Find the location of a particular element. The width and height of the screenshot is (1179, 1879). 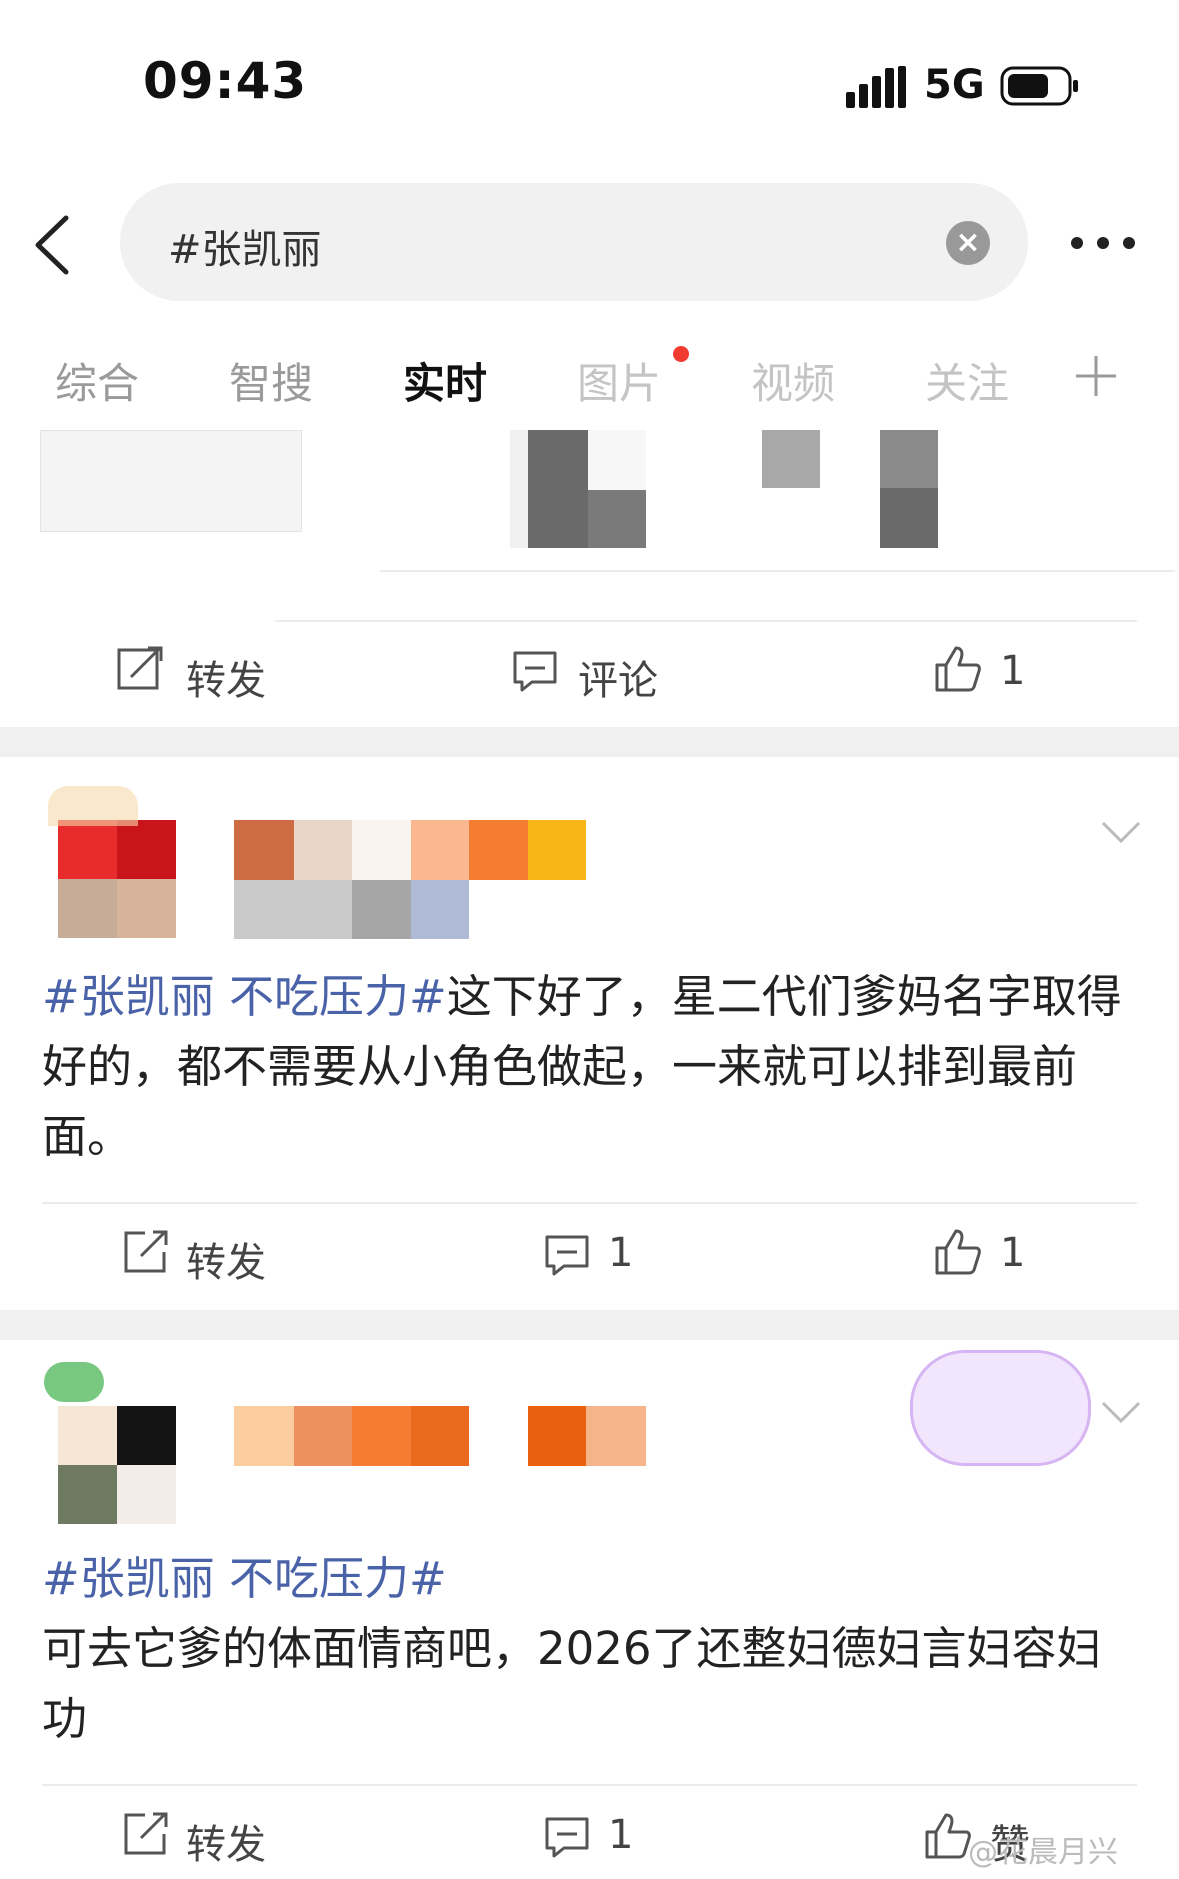

post-2-hashtag: #张凯丽 不吃压力# is located at coordinates (244, 1578).